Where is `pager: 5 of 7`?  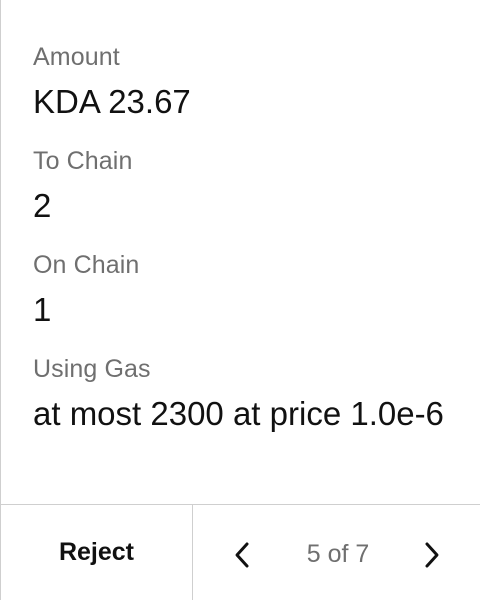 pager: 5 of 7 is located at coordinates (336, 552).